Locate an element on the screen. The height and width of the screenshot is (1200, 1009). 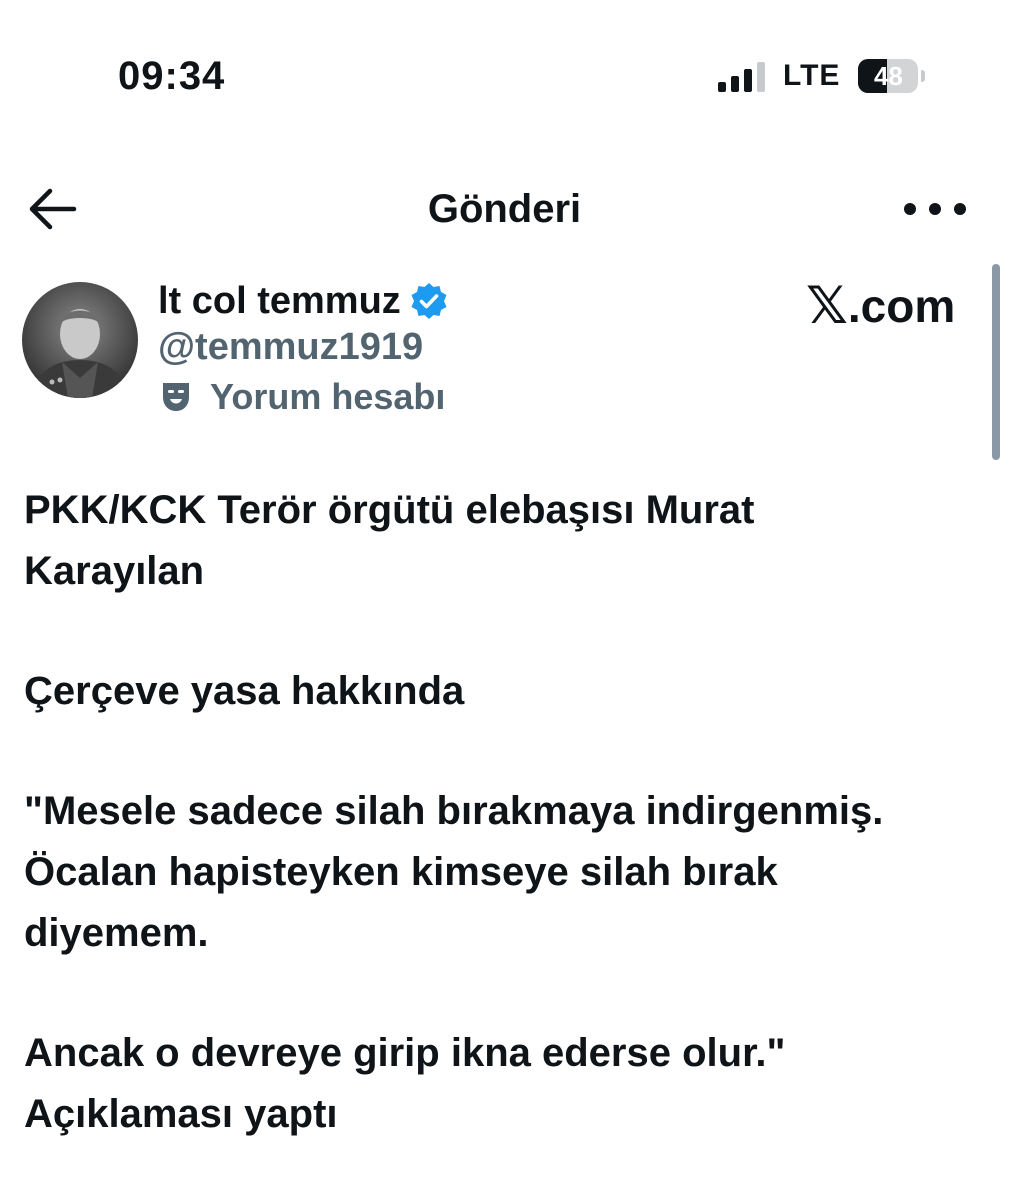
watermark-suffix: .com is located at coordinates (901, 306).